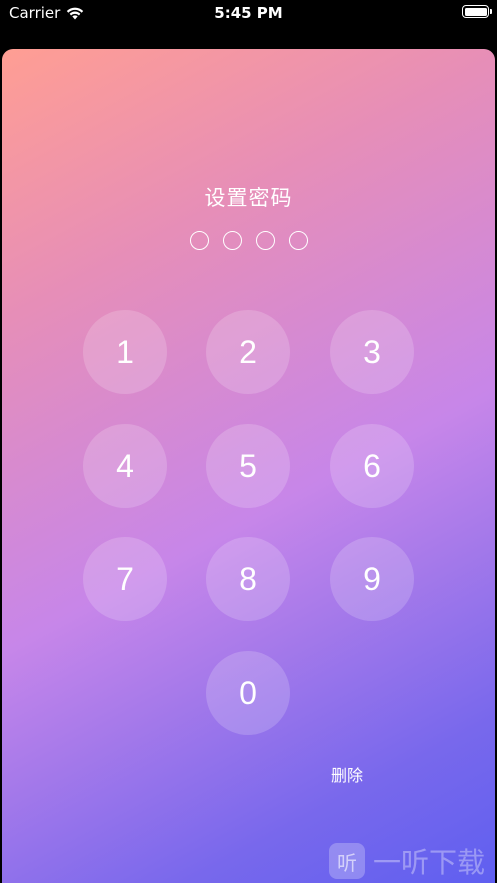 The width and height of the screenshot is (497, 883). Describe the element at coordinates (372, 352) in the screenshot. I see `key-3: 3` at that location.